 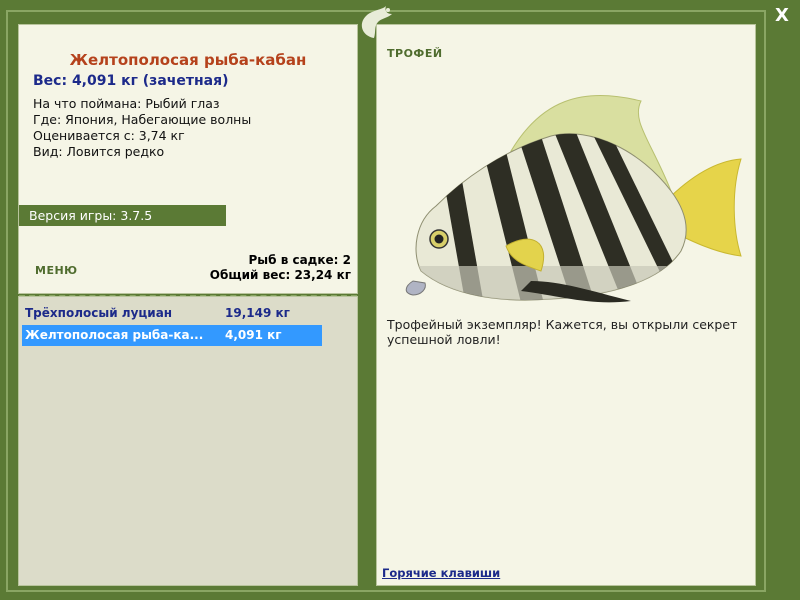 What do you see at coordinates (782, 16) in the screenshot?
I see `close-button: X` at bounding box center [782, 16].